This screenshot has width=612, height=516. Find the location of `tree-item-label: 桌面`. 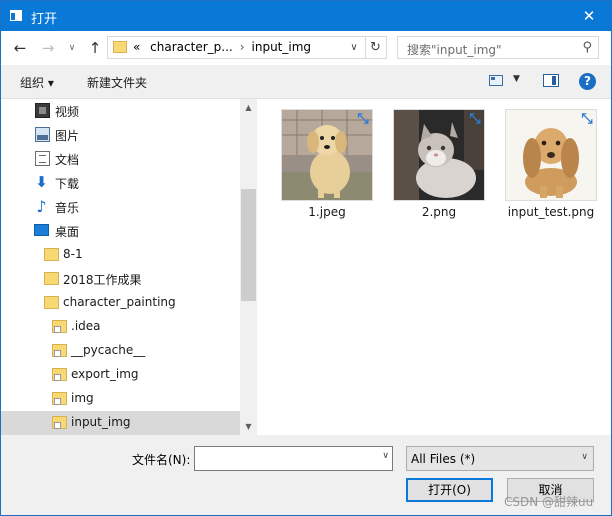

tree-item-label: 桌面 is located at coordinates (67, 232).